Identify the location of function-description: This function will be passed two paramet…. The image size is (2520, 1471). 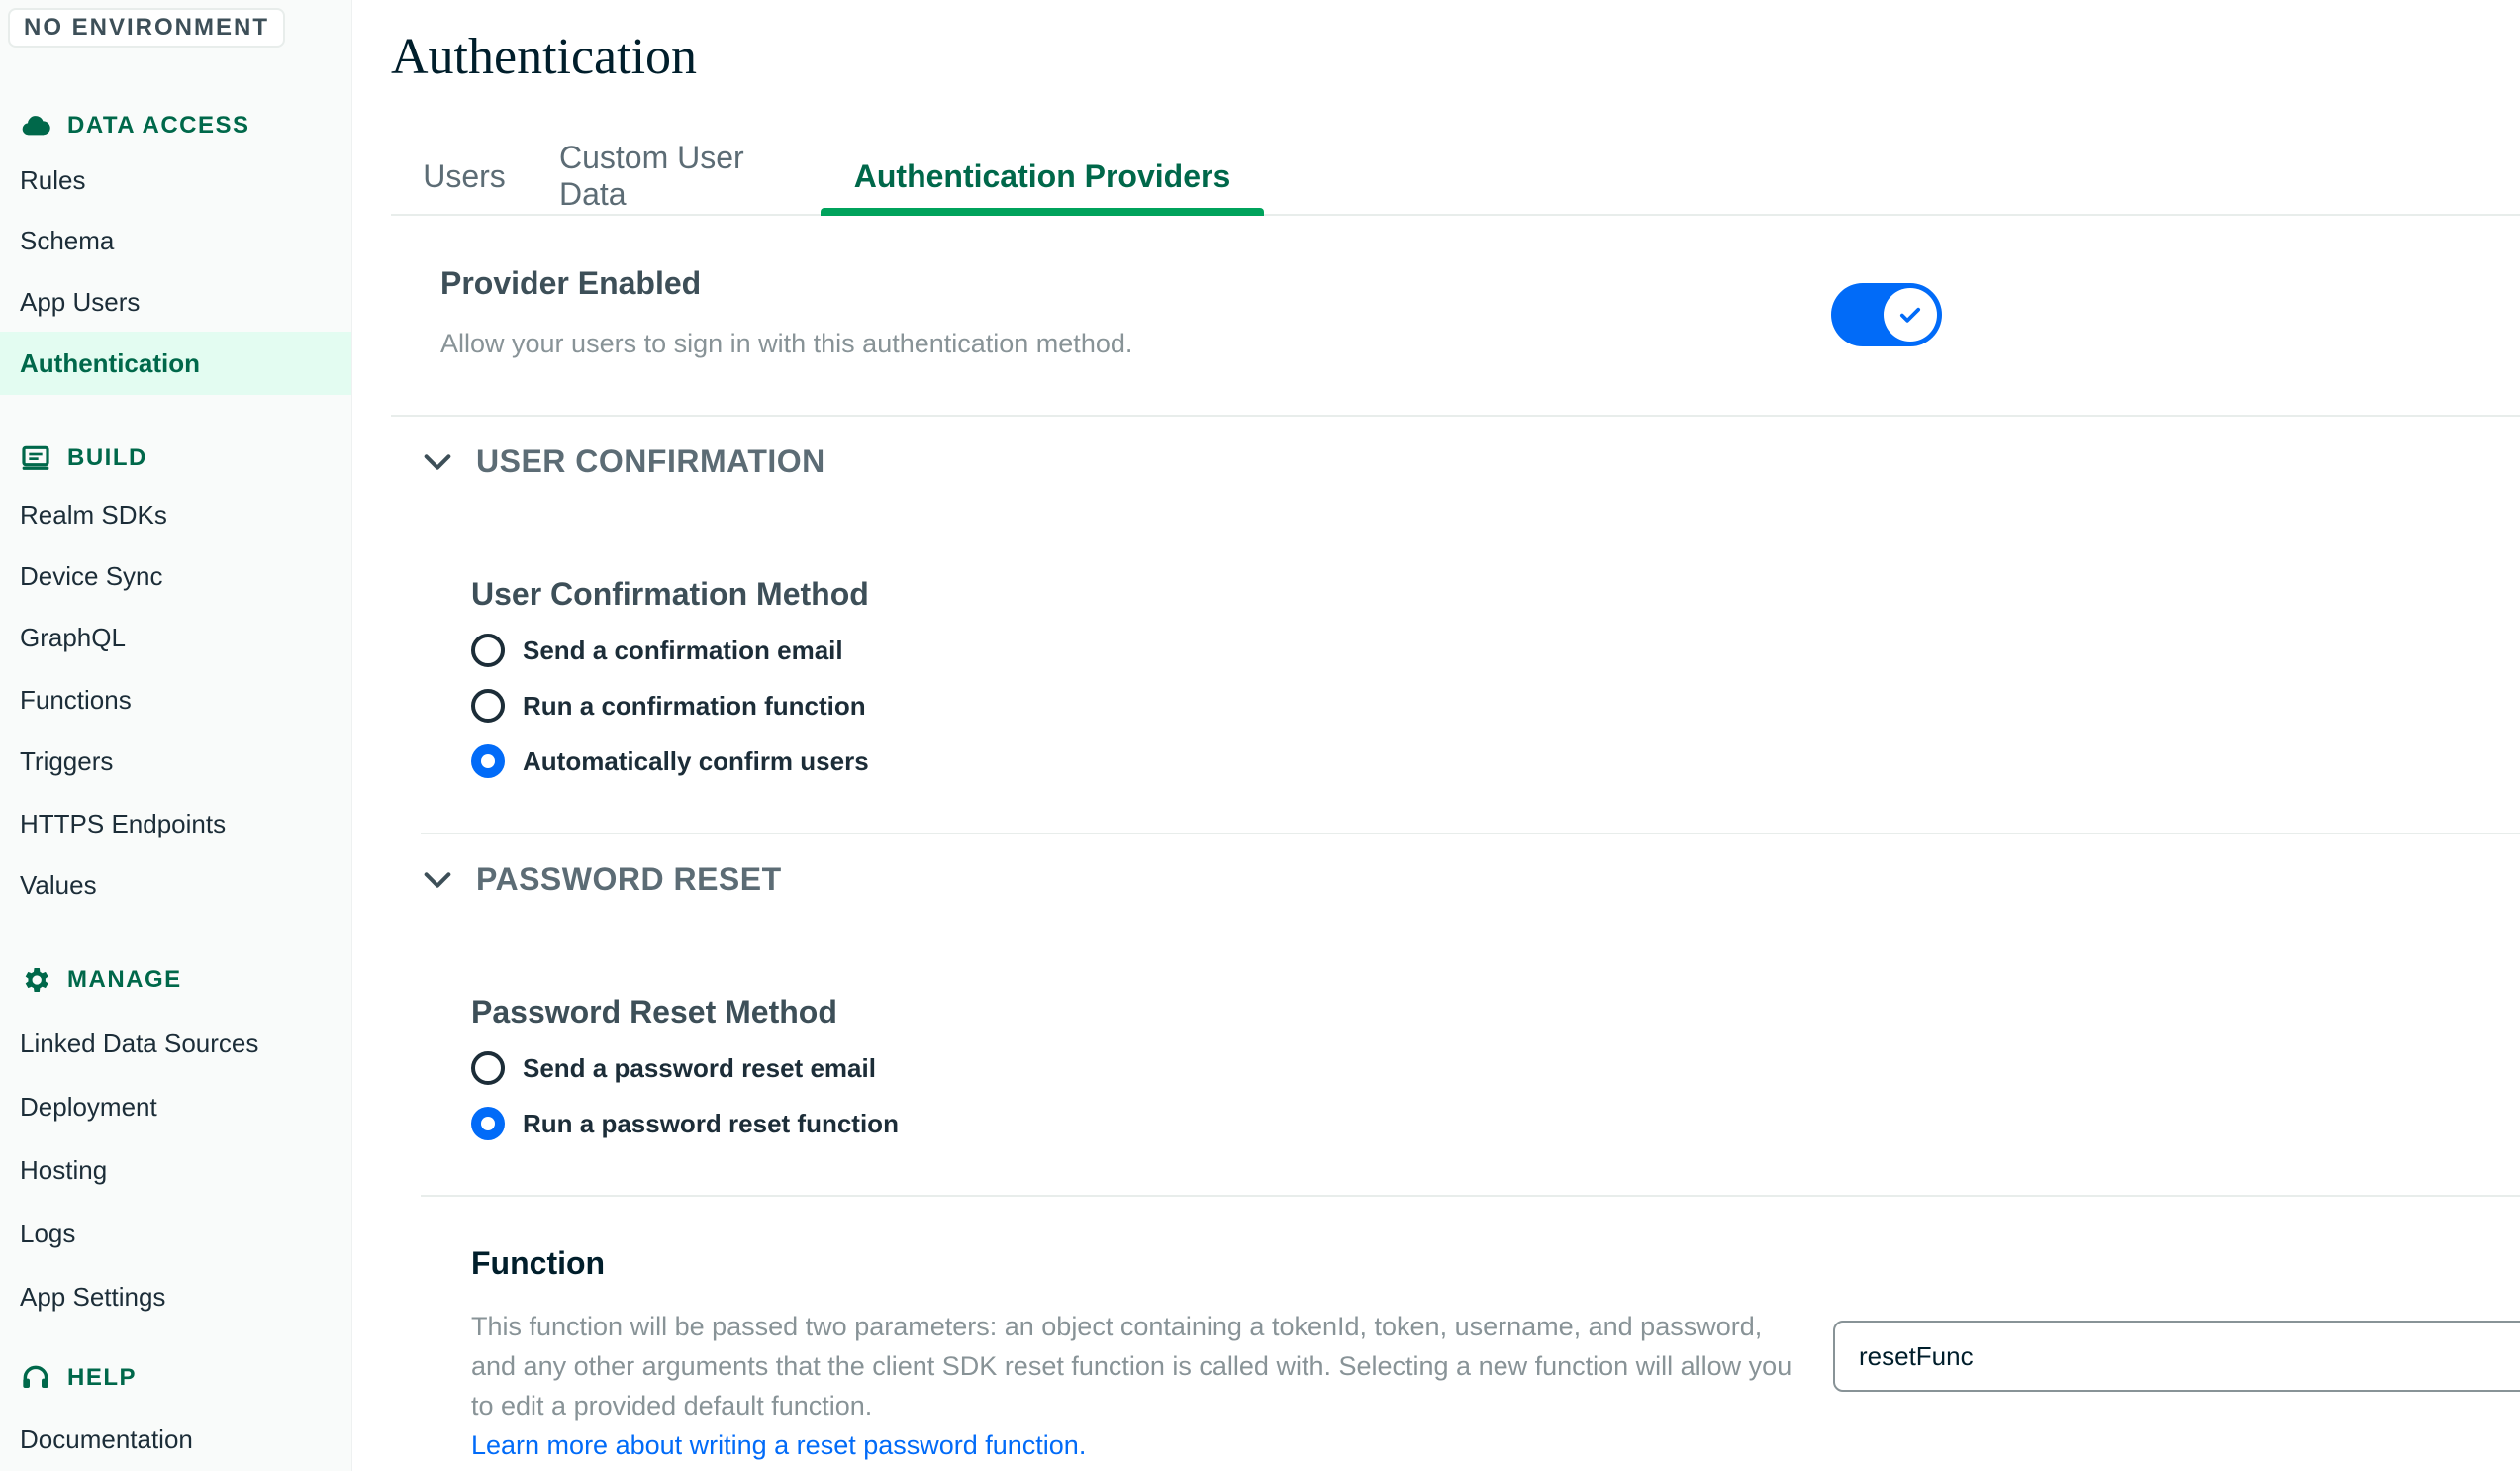
(1132, 1366).